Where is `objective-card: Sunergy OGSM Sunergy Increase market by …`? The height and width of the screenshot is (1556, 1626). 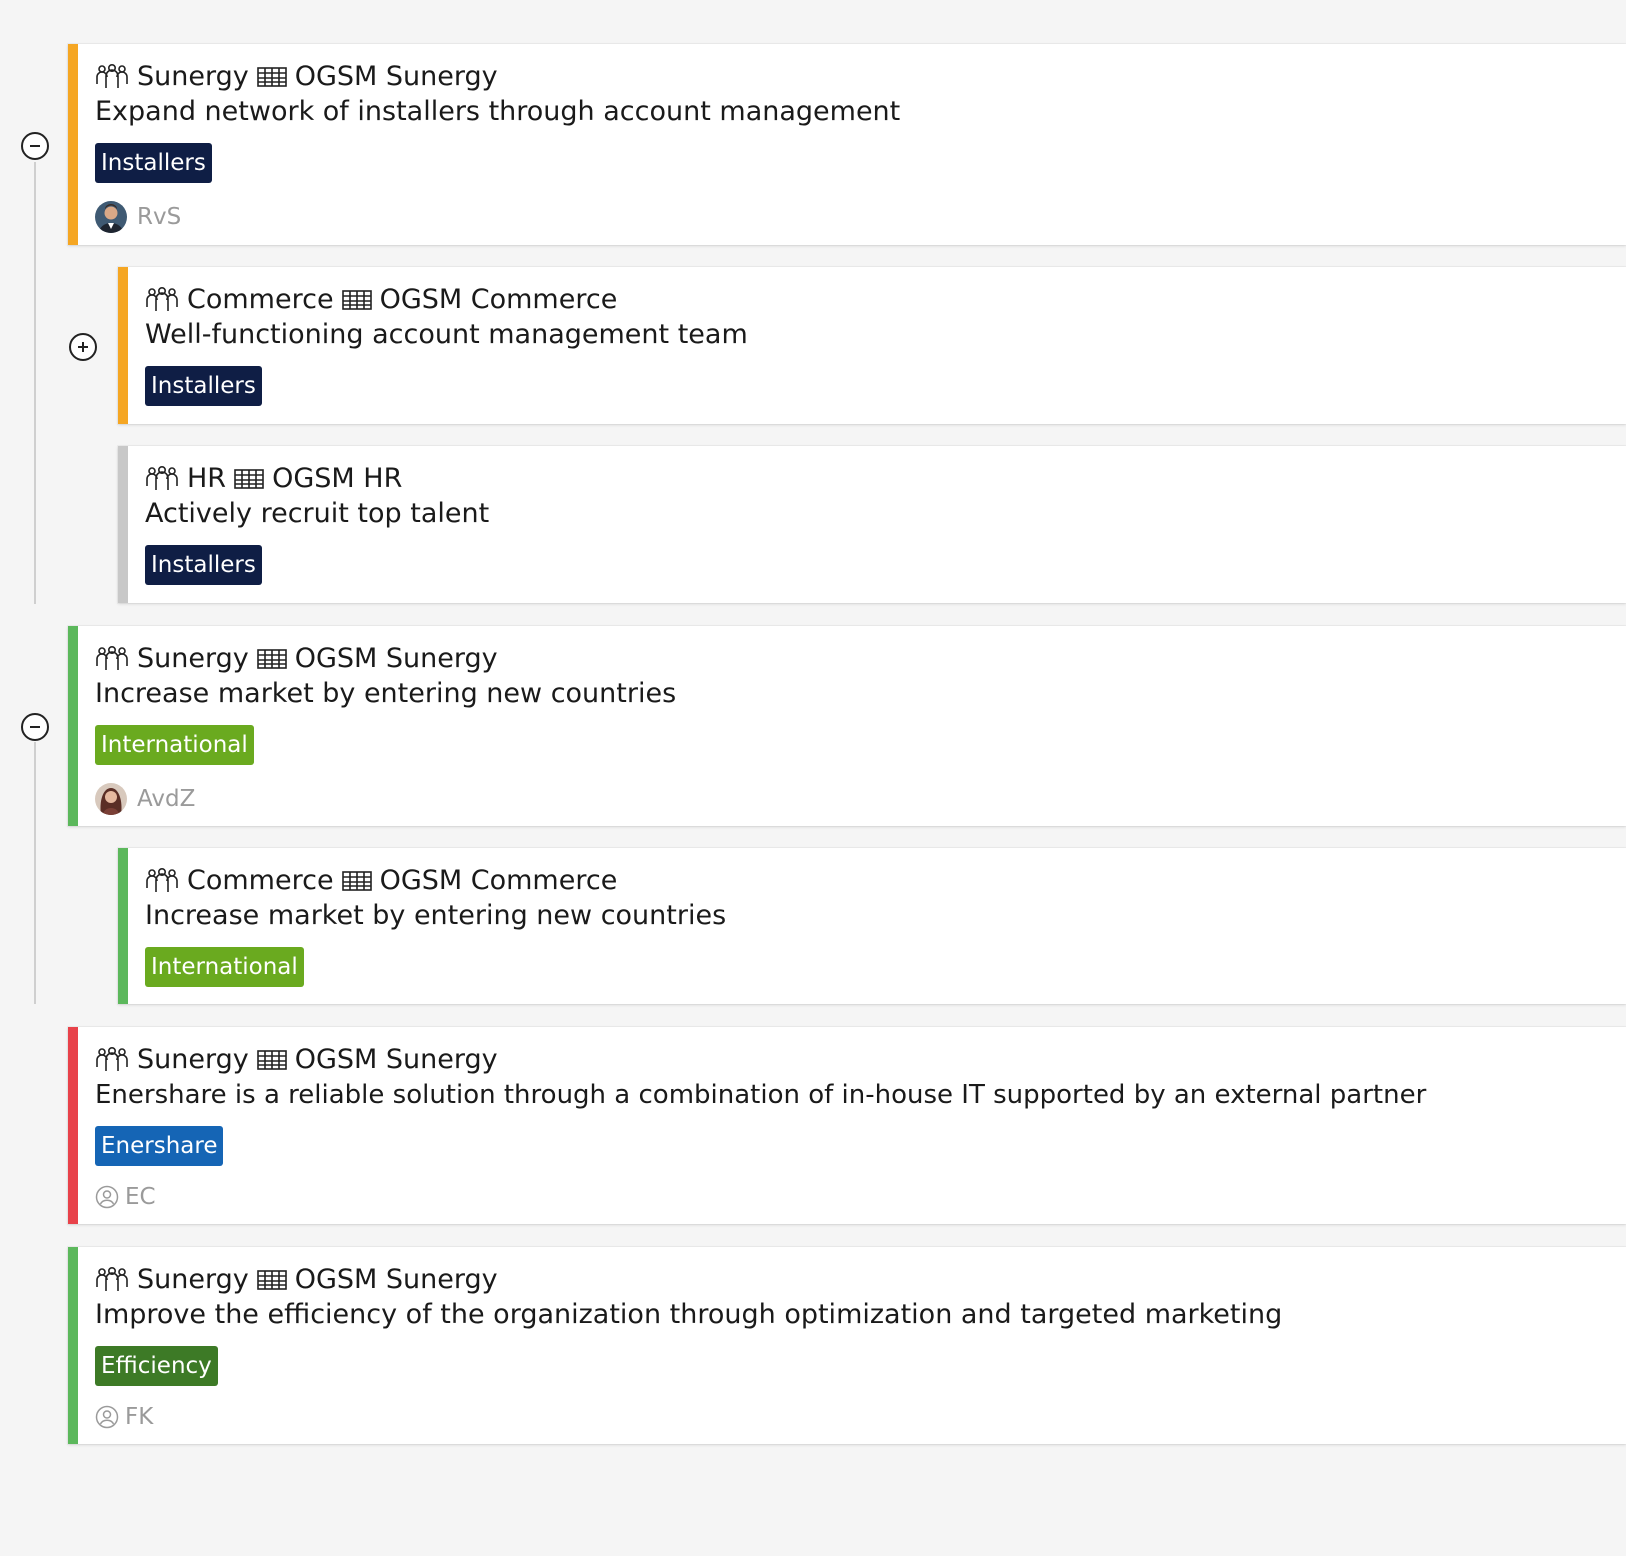 objective-card: Sunergy OGSM Sunergy Increase market by … is located at coordinates (847, 726).